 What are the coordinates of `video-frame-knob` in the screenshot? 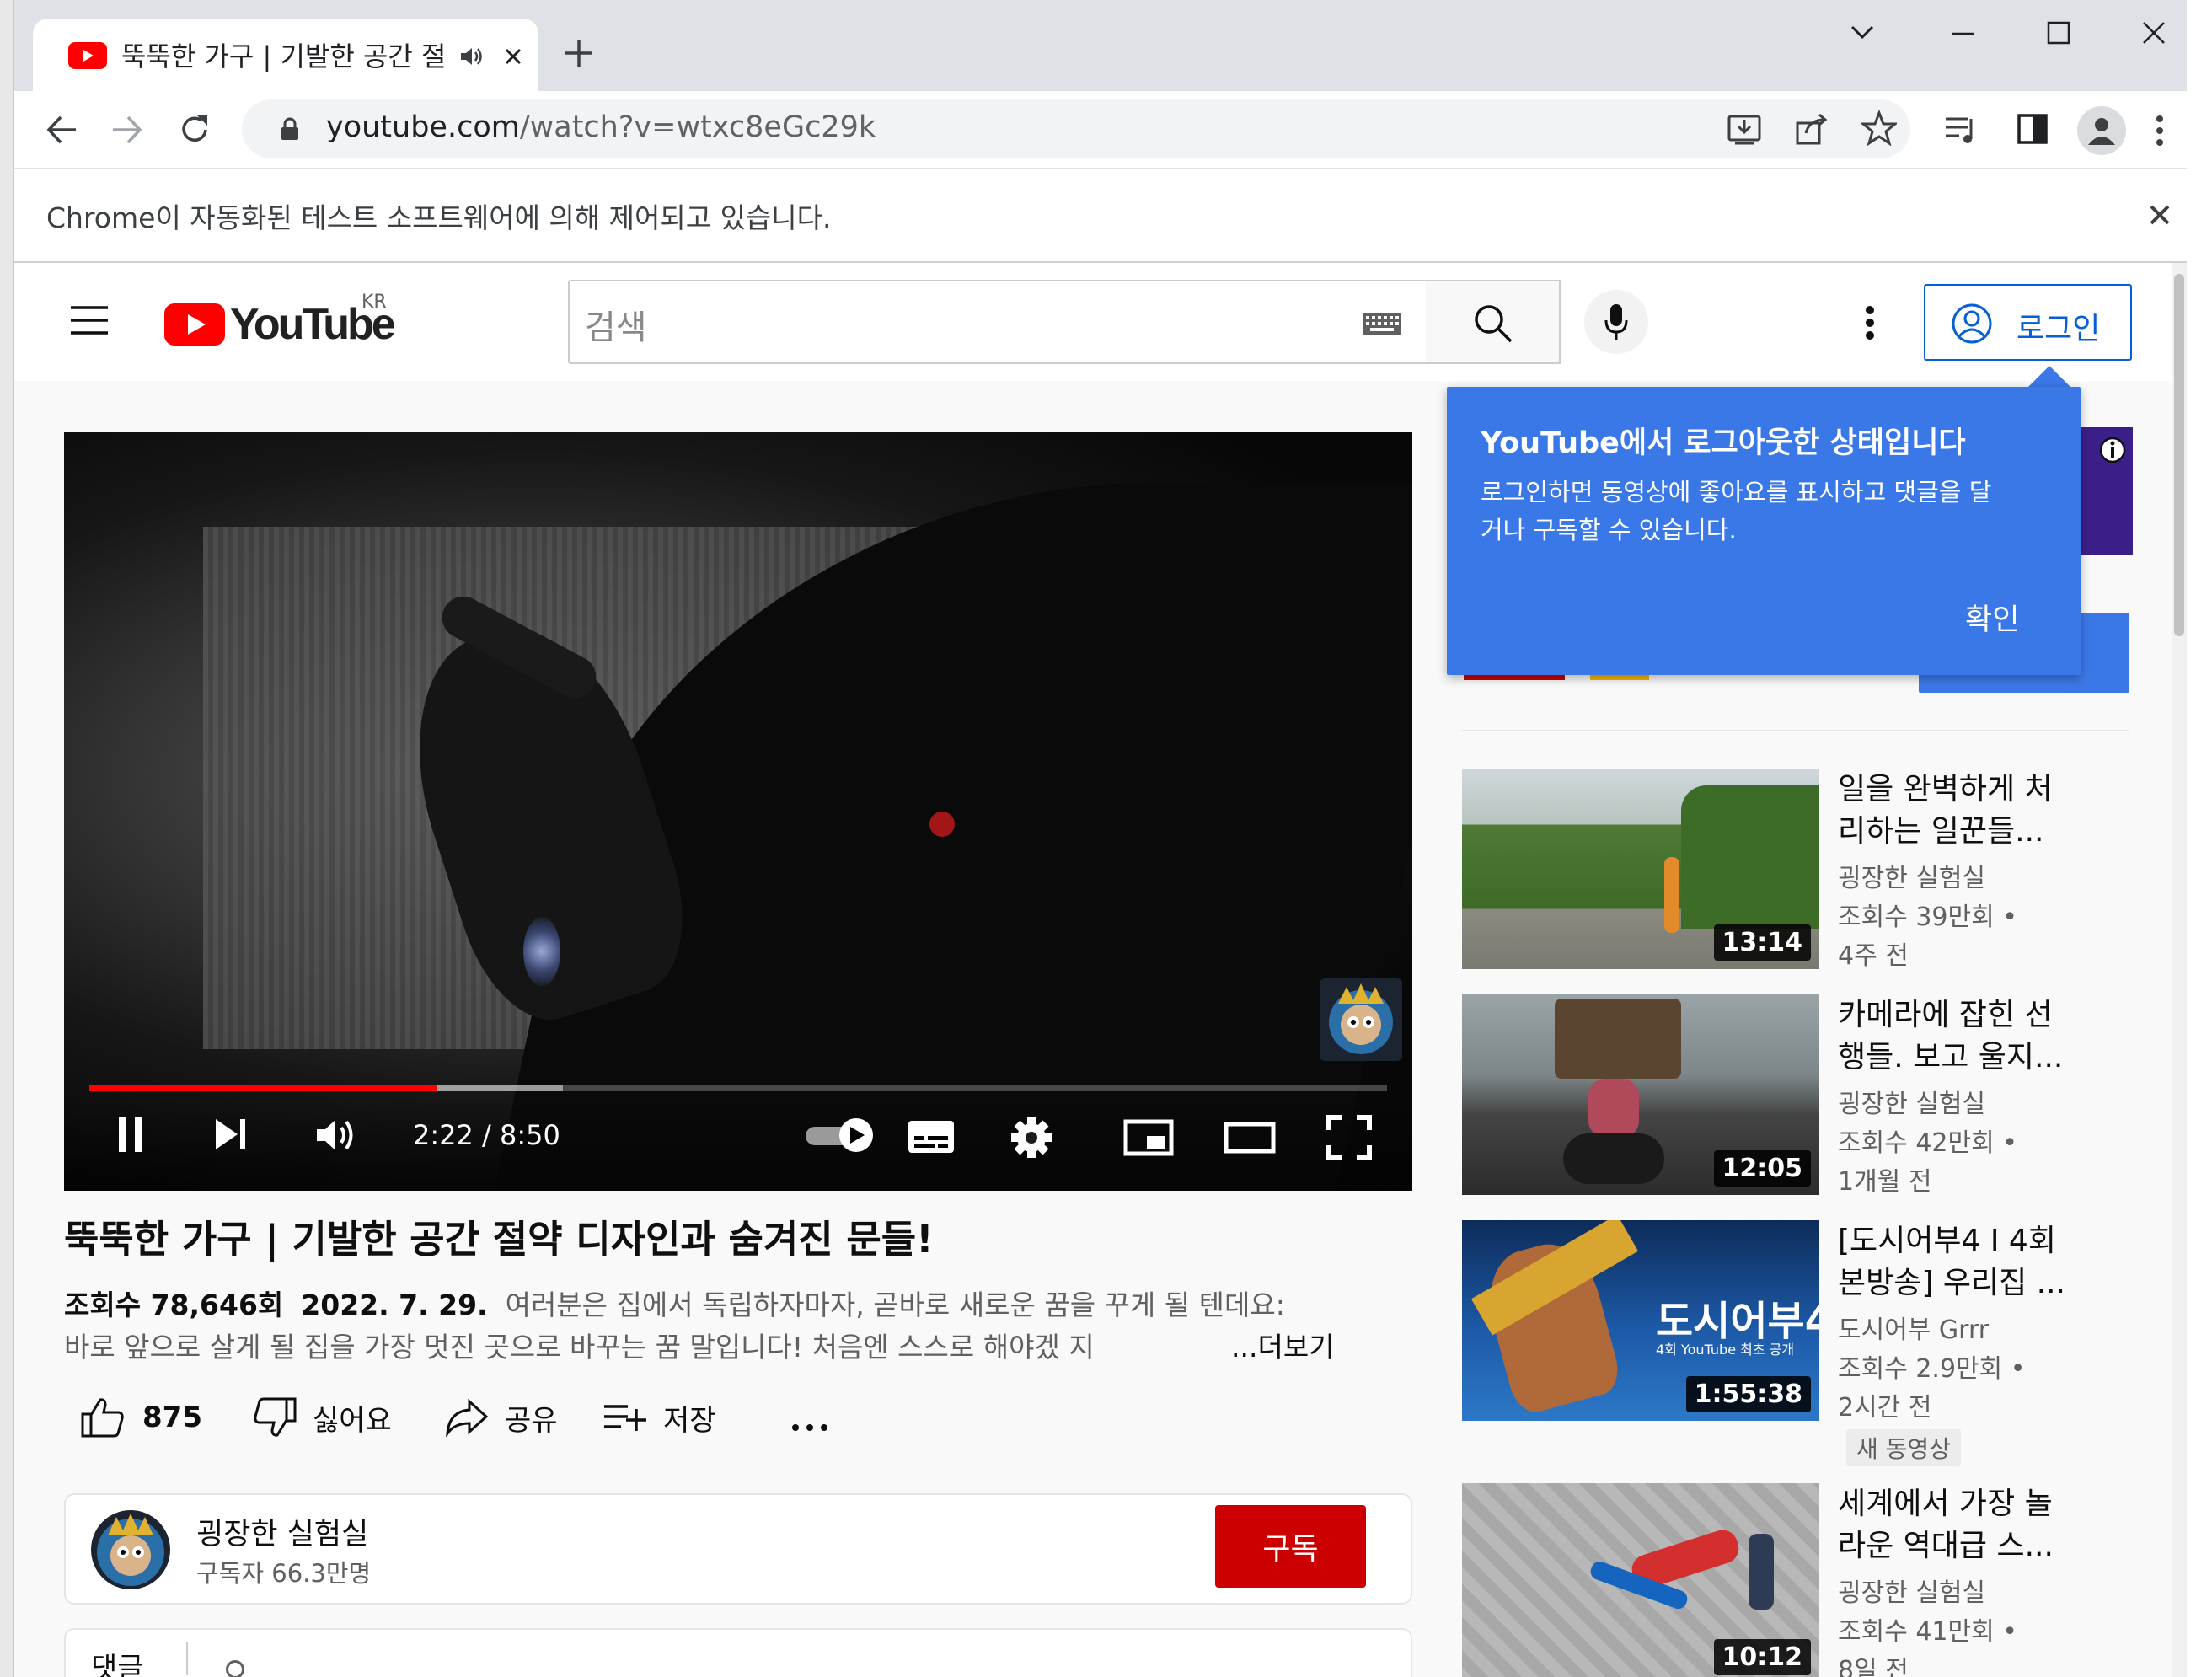 It's located at (541, 951).